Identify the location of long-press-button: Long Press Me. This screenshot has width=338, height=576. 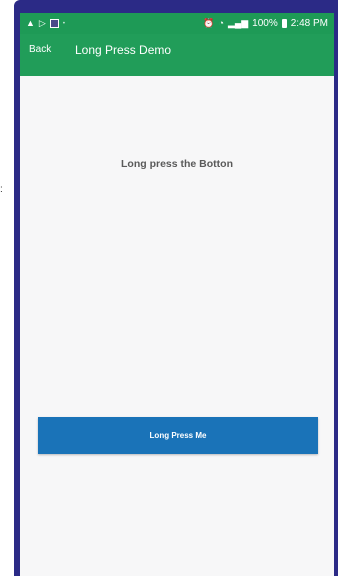
(178, 435).